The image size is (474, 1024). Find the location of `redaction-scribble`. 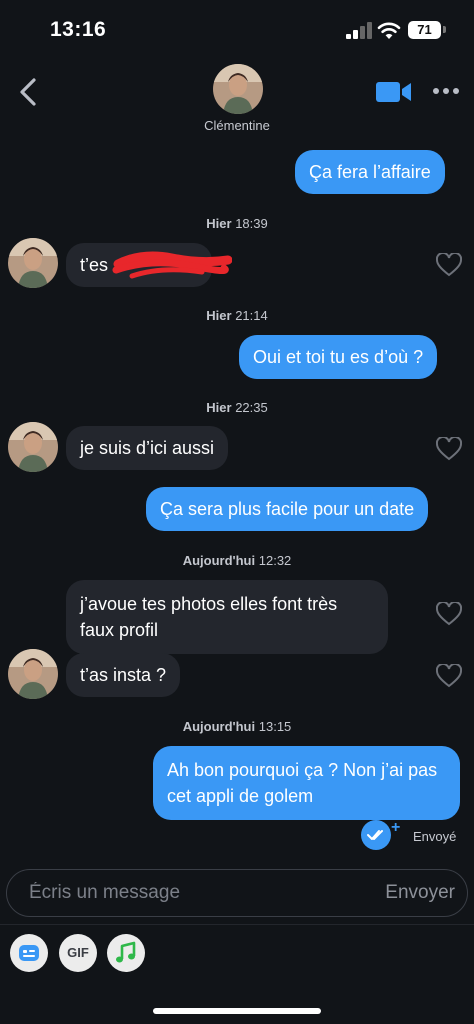

redaction-scribble is located at coordinates (172, 265).